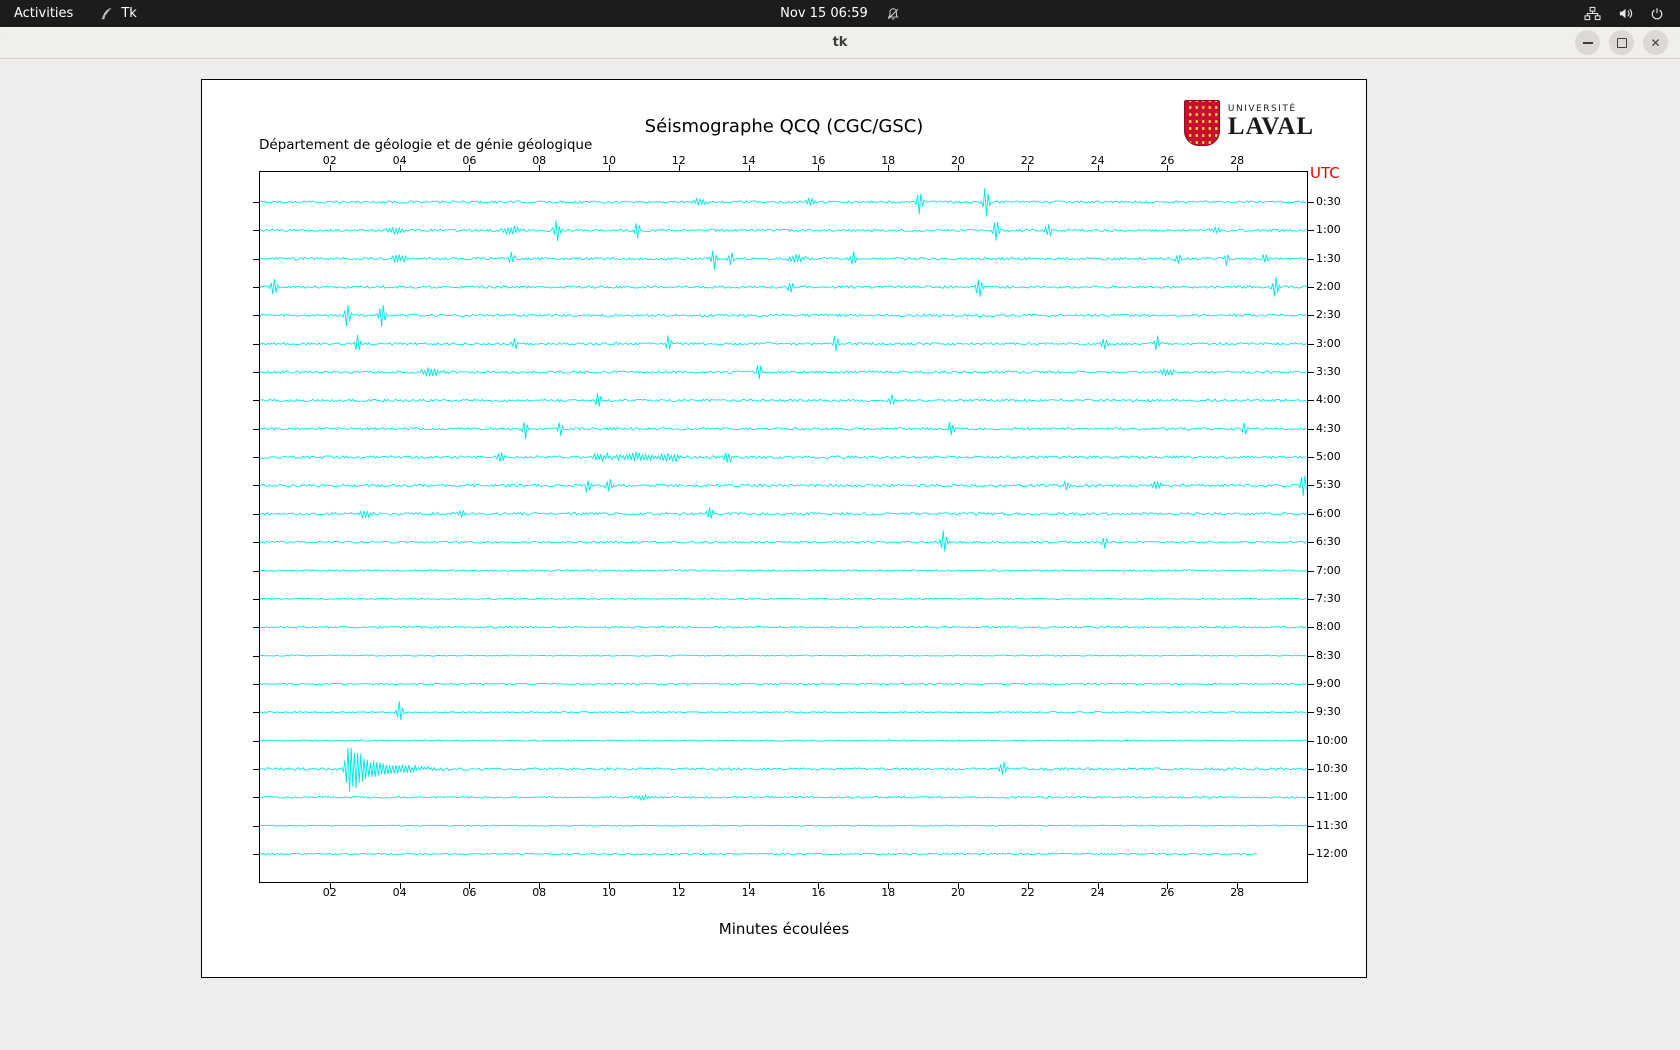 The width and height of the screenshot is (1680, 1050). I want to click on utc-row-label: 4:00, so click(1328, 400).